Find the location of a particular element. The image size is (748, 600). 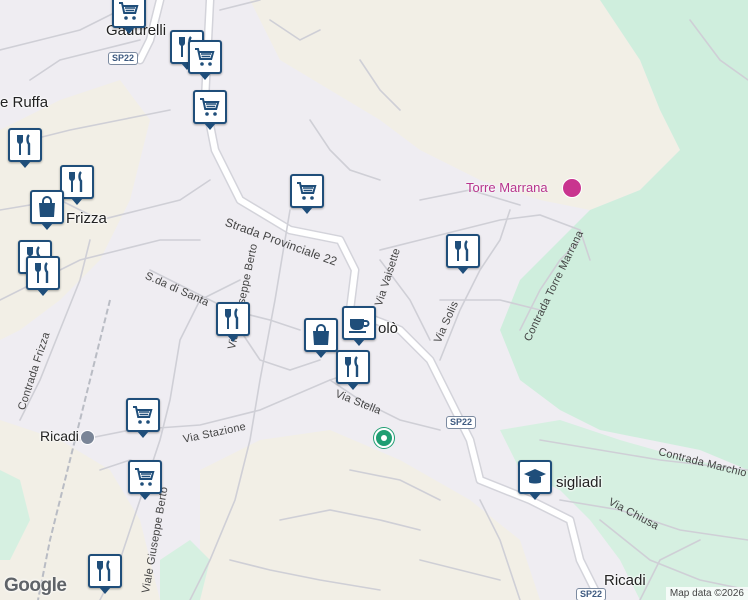

road-shield-sp22-south: SP22 is located at coordinates (591, 594).